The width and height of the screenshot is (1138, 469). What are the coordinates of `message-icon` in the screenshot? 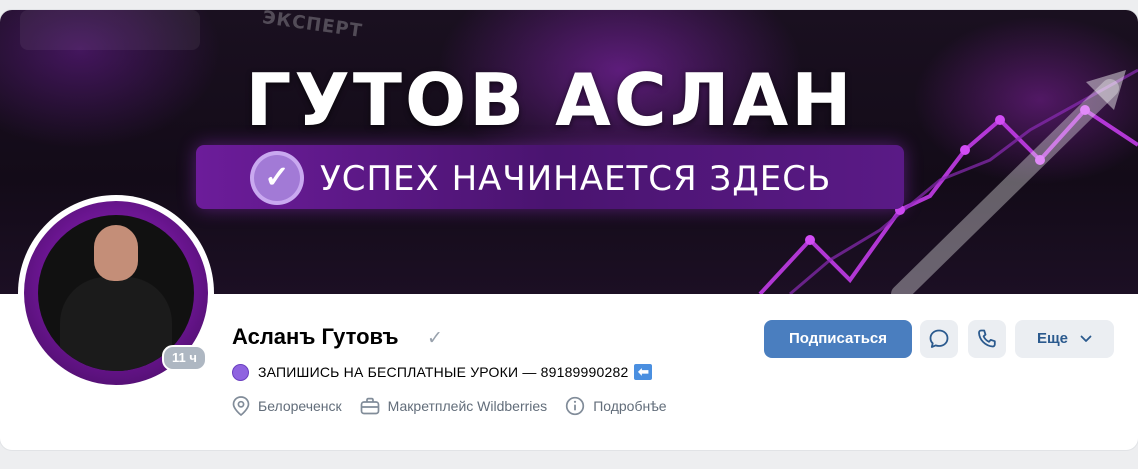 It's located at (939, 338).